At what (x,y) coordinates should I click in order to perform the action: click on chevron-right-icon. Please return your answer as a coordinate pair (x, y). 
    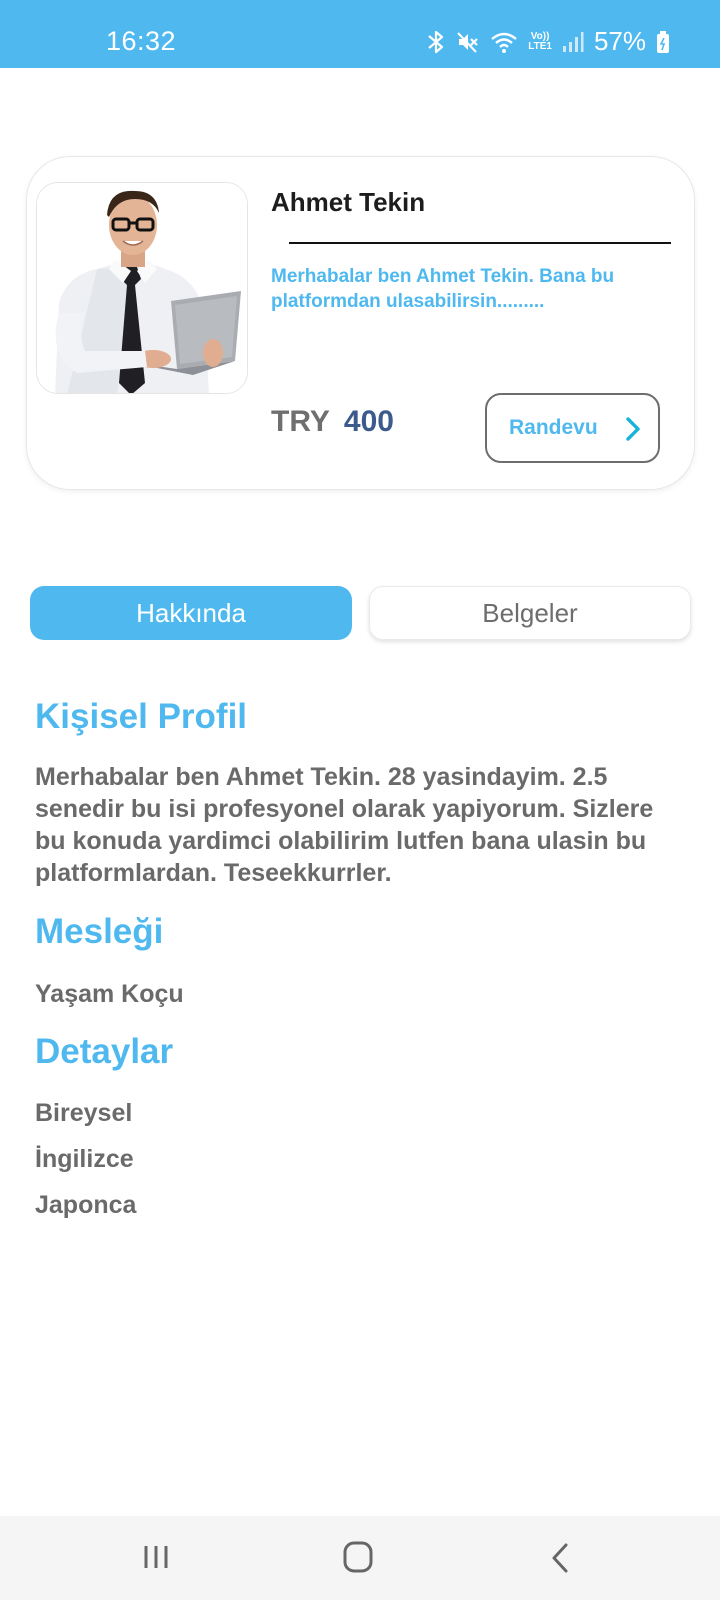
    Looking at the image, I should click on (633, 429).